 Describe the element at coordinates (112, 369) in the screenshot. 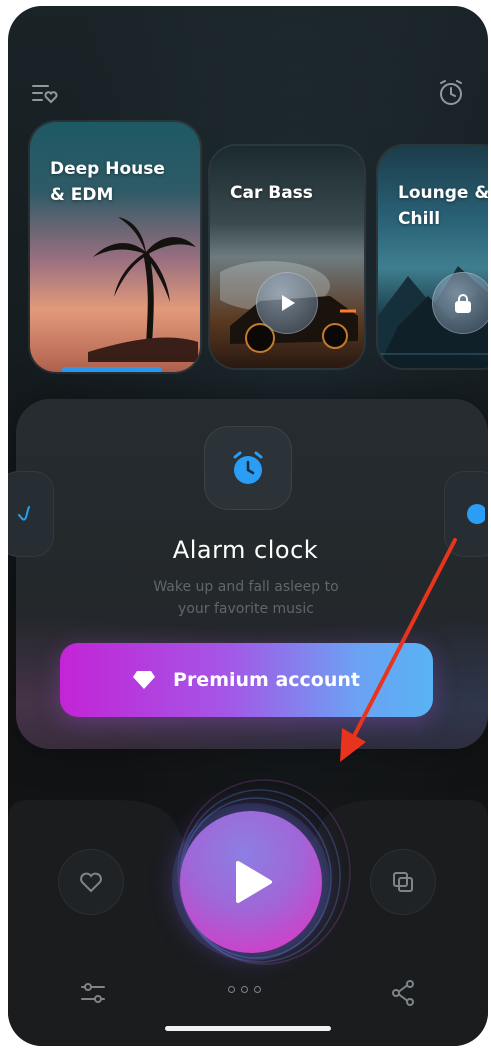

I see `now-playing-indicator` at that location.